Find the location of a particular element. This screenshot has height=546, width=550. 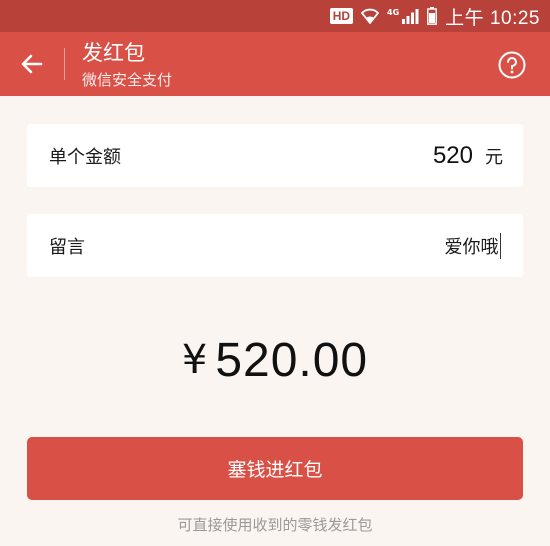

amount-input: 520 is located at coordinates (453, 155).